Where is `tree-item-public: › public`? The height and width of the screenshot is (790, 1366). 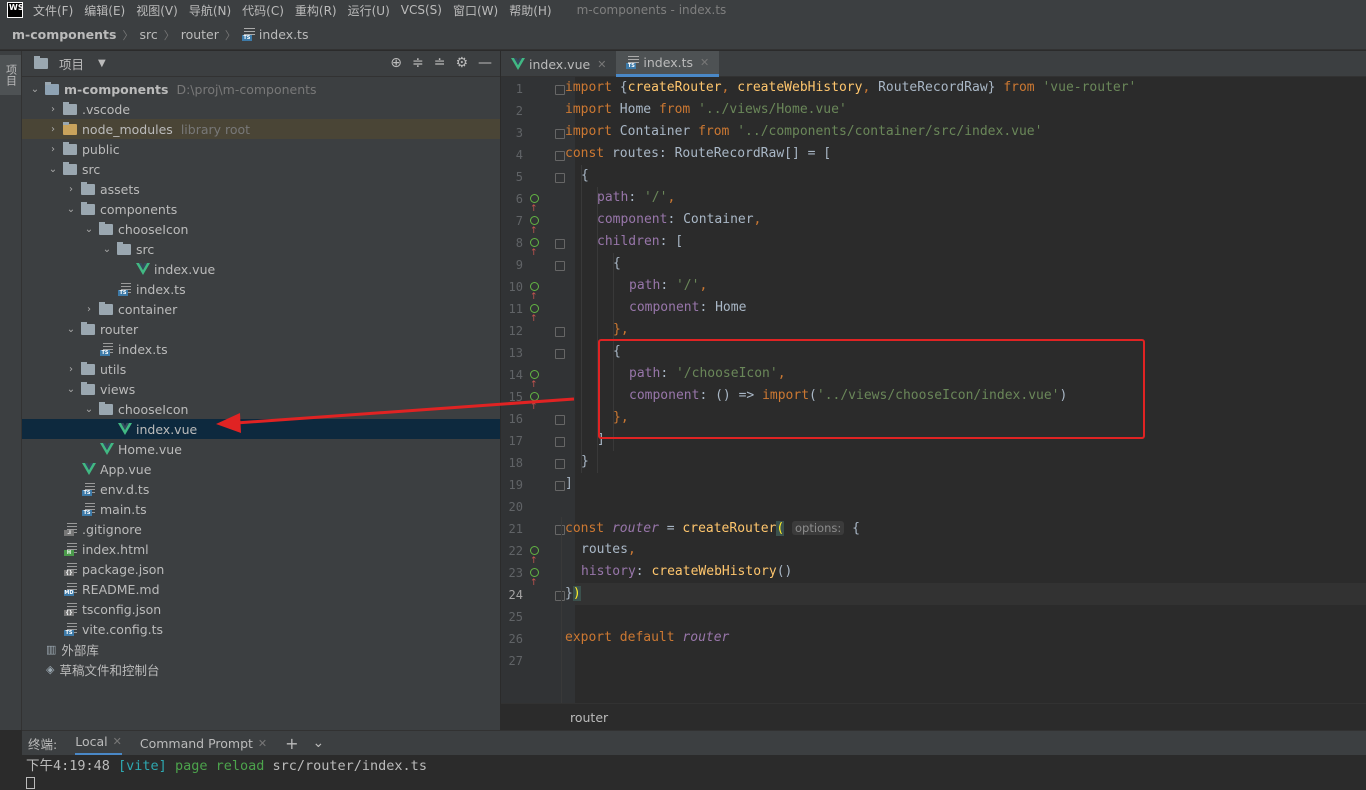
tree-item-public: › public is located at coordinates (261, 149).